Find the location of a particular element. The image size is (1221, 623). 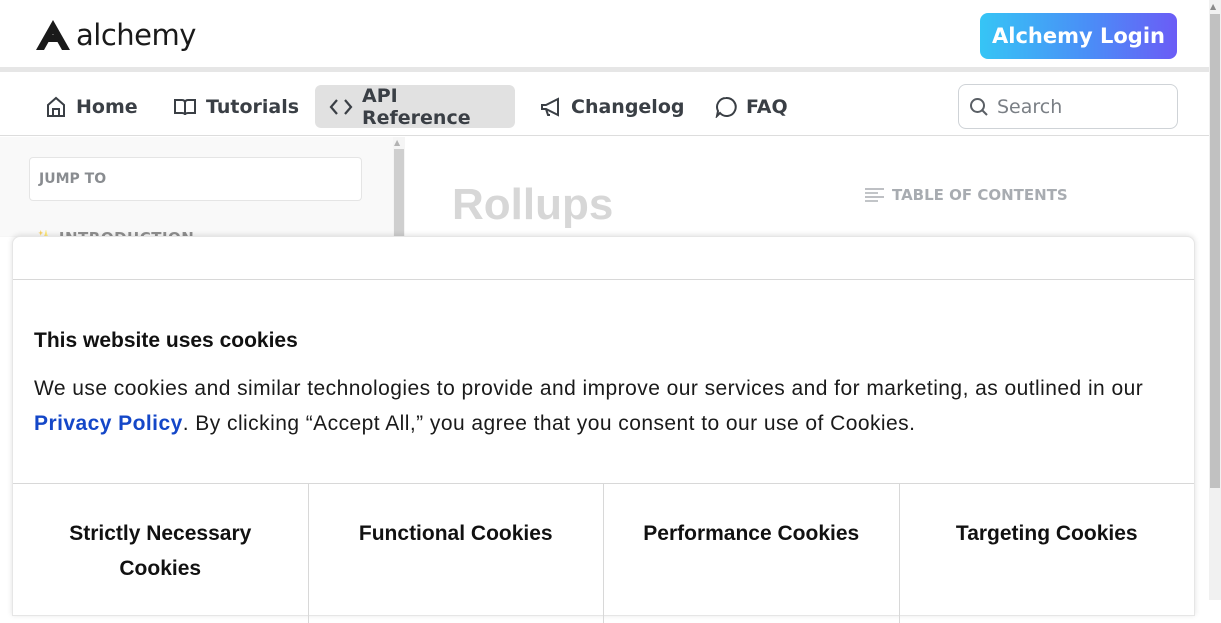

home-icon is located at coordinates (56, 106).